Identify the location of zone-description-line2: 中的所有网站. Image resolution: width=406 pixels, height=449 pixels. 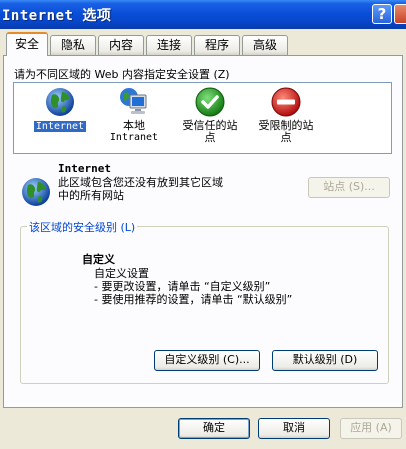
(91, 195).